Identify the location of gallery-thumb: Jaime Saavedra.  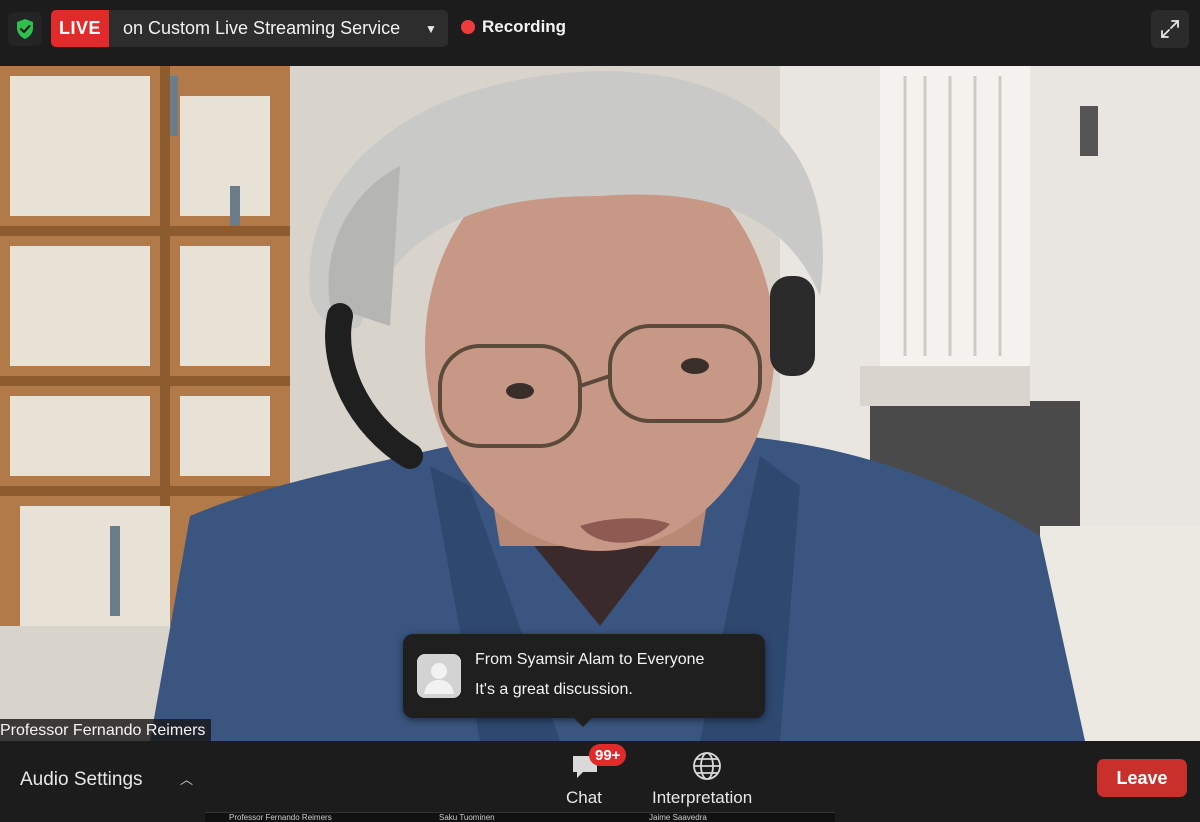
(730, 817).